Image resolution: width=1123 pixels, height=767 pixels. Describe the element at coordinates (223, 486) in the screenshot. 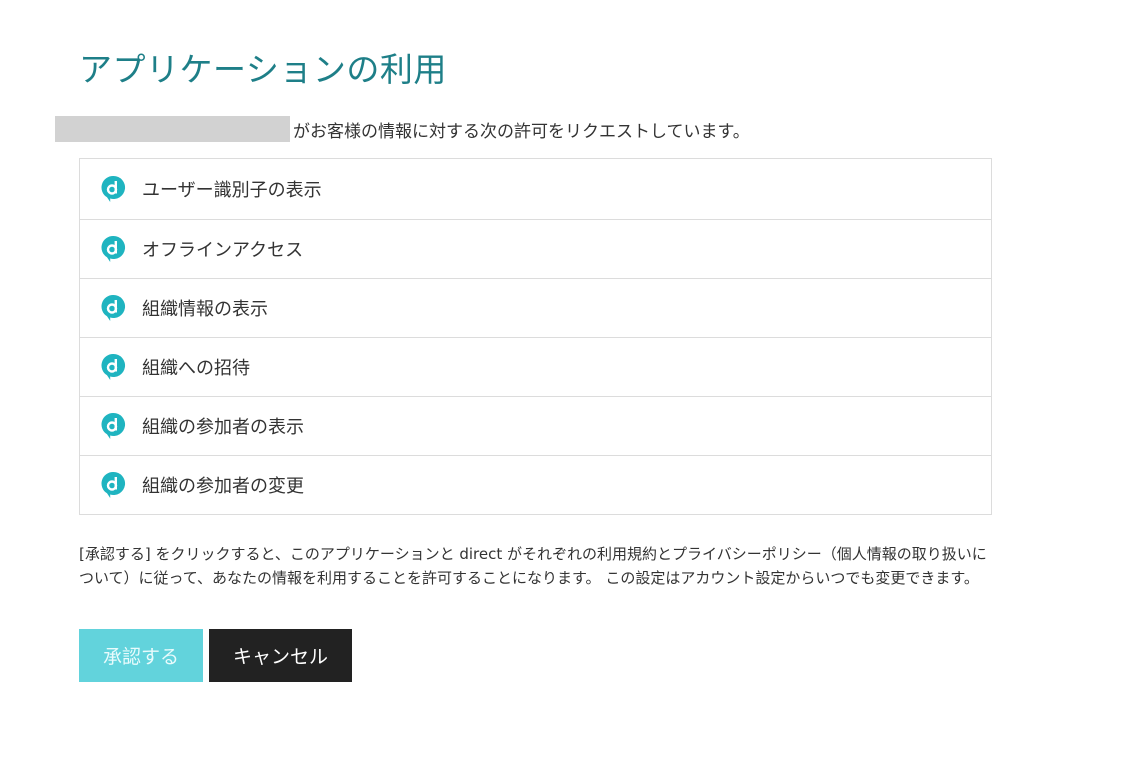

I see `permission-label: 組織の参加者の変更` at that location.